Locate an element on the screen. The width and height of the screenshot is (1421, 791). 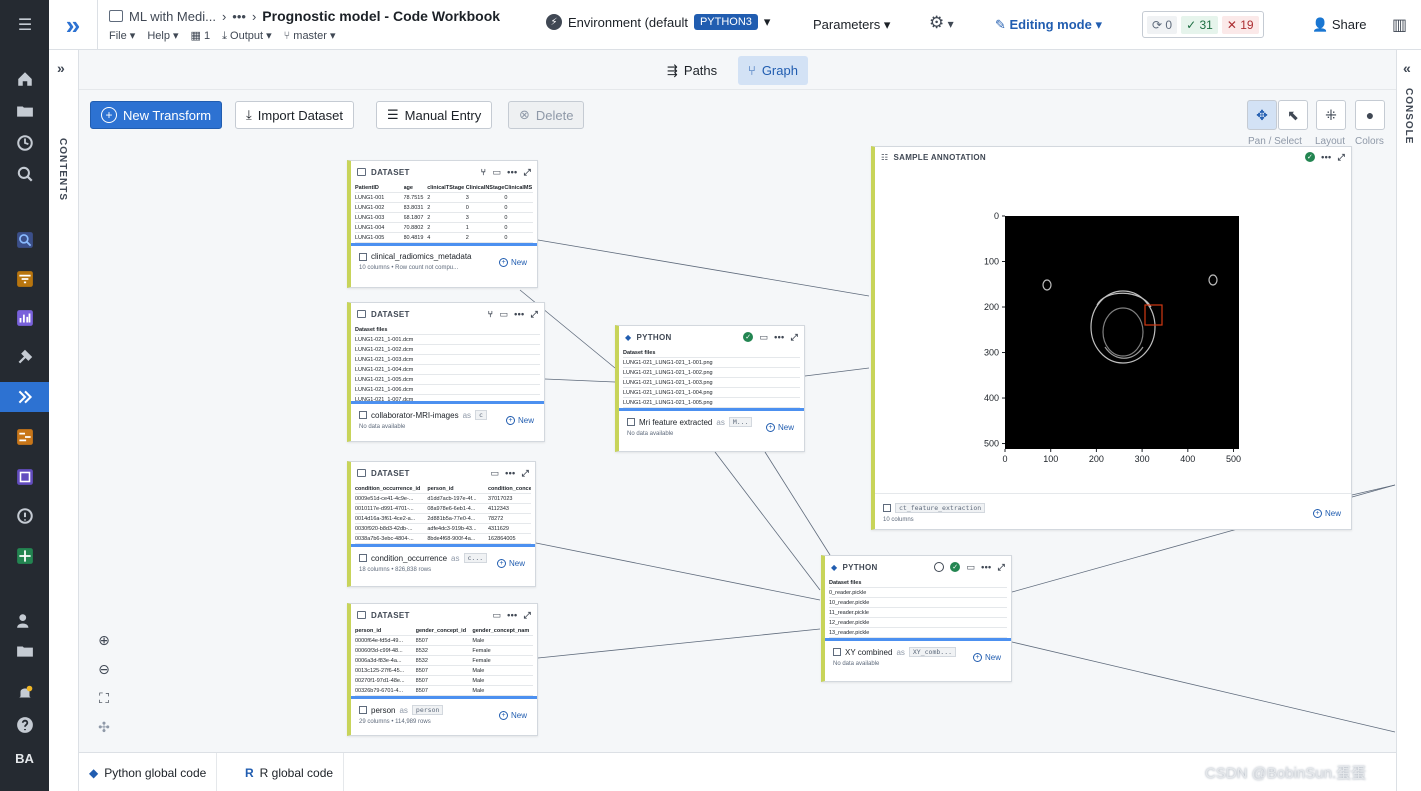
error-count: ✕ 19 is located at coordinates (1240, 24).